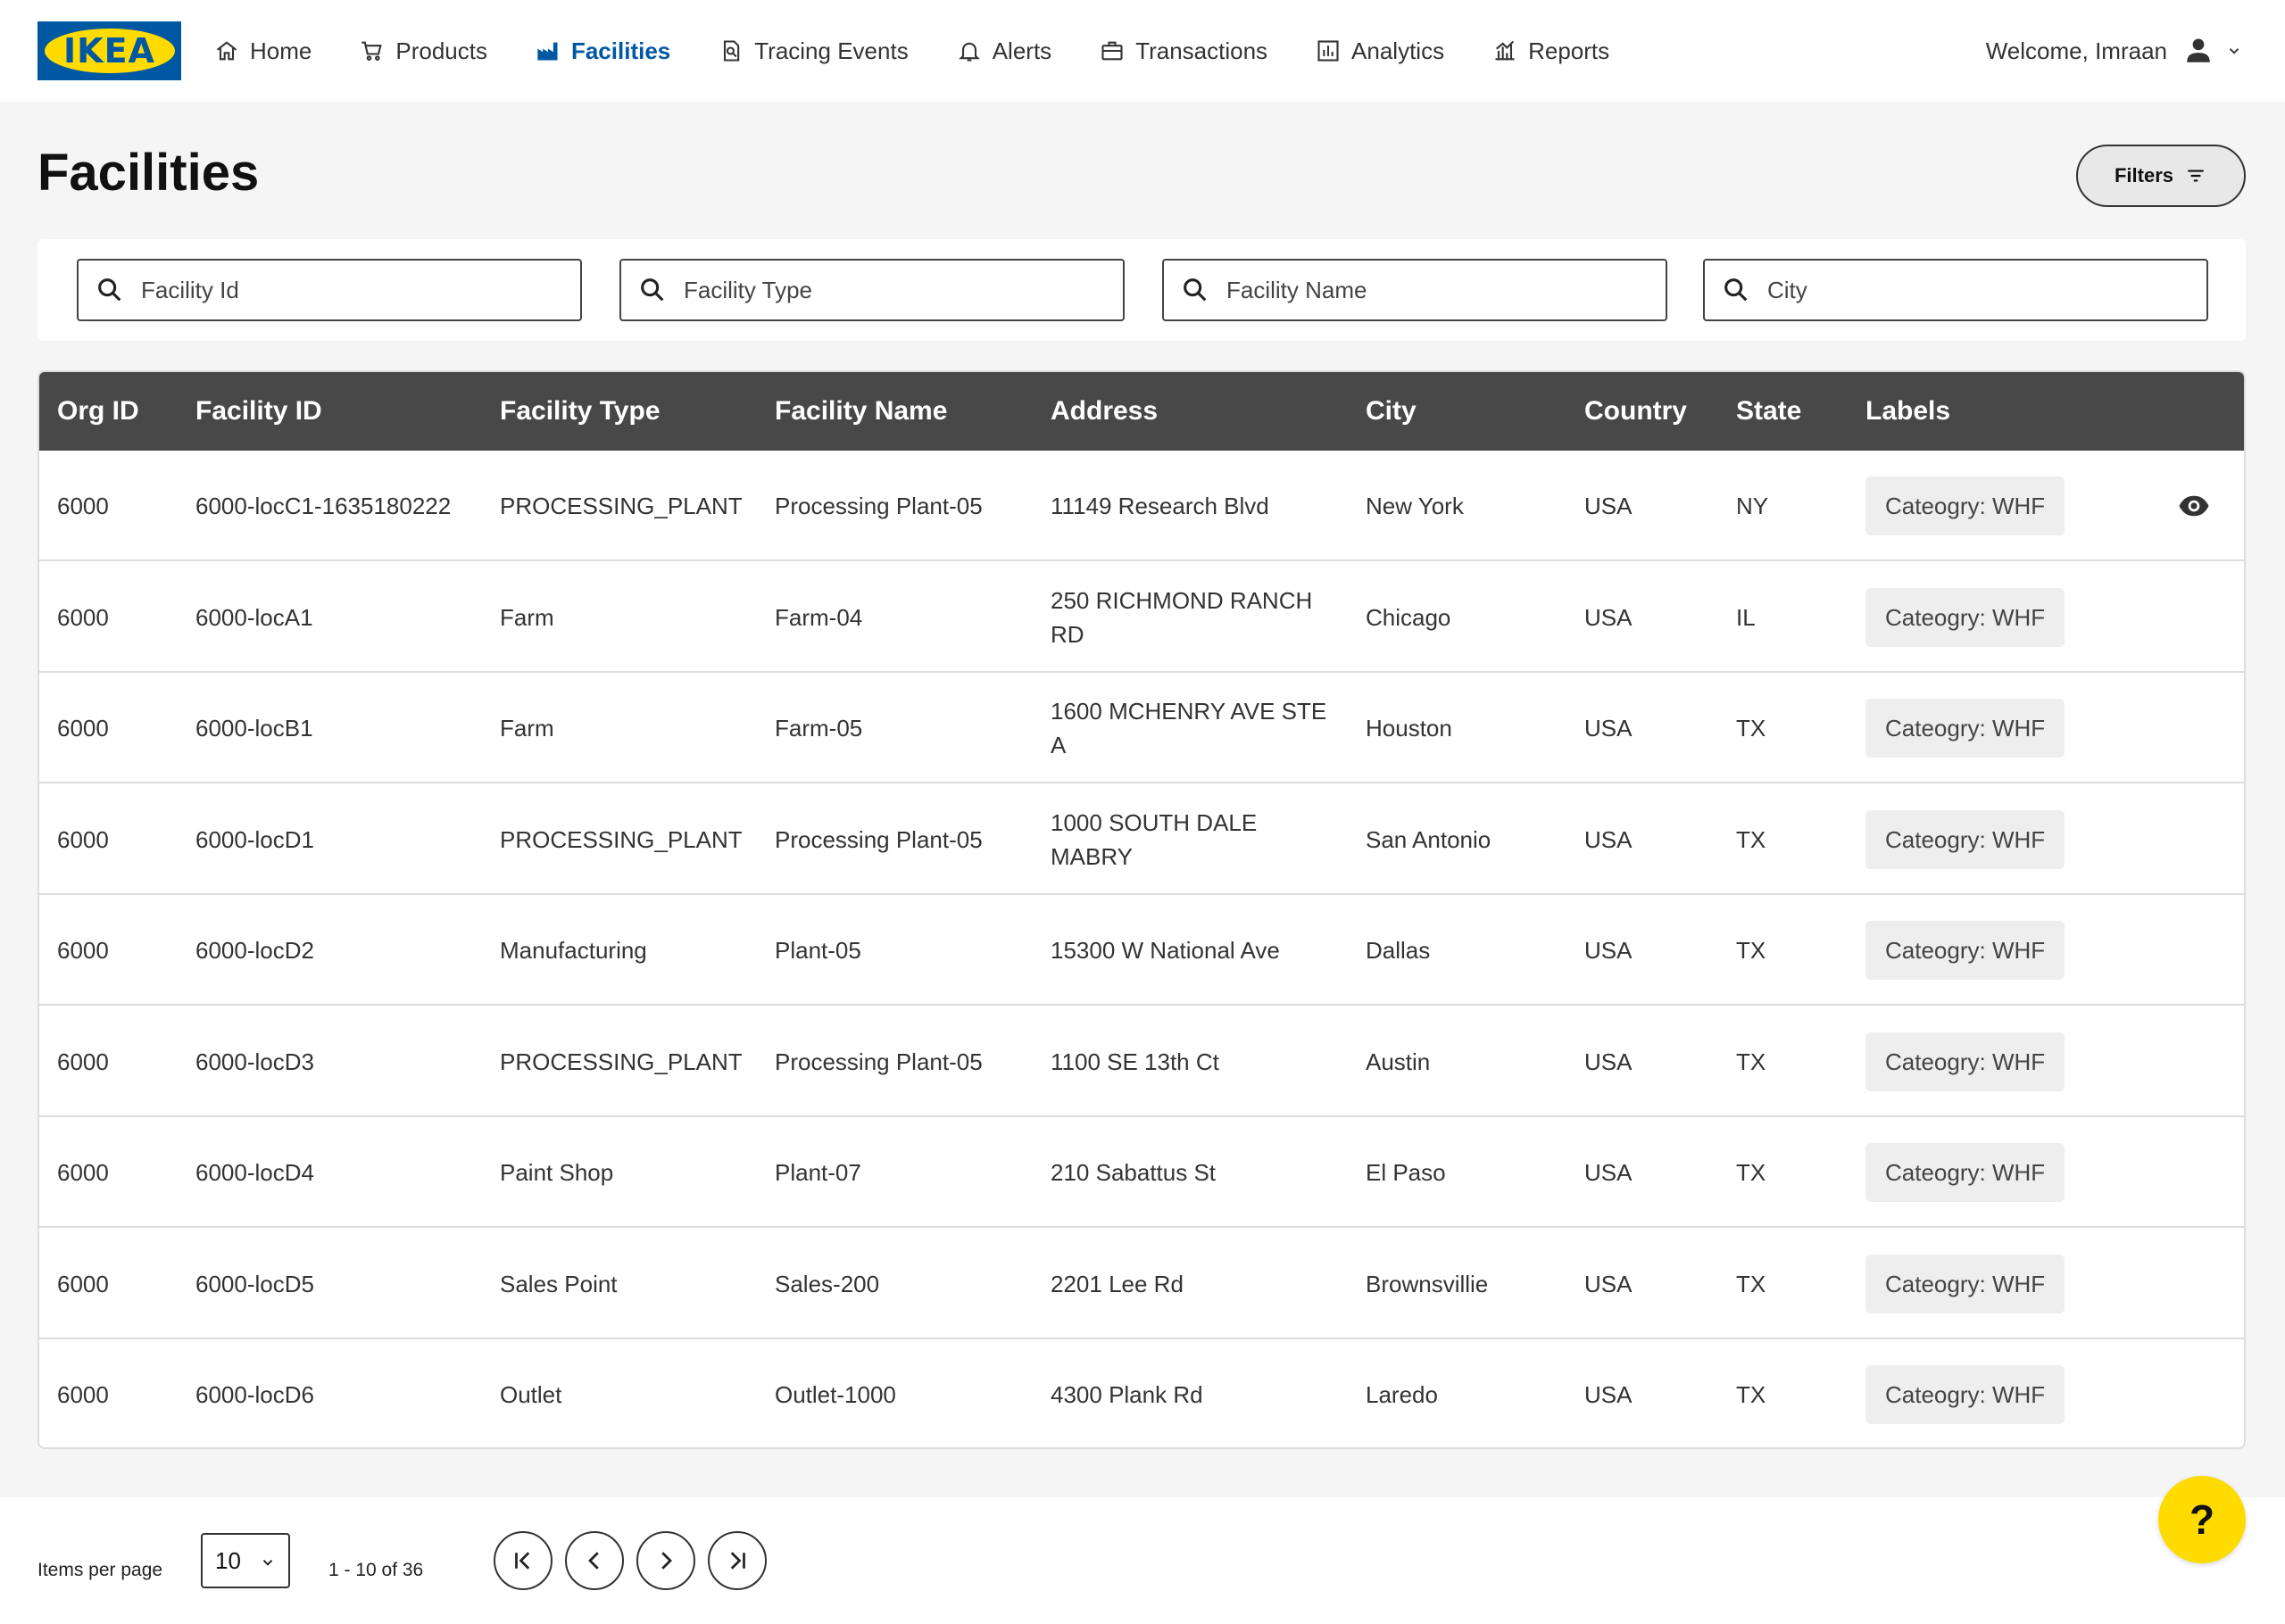  I want to click on next-page-button, so click(665, 1560).